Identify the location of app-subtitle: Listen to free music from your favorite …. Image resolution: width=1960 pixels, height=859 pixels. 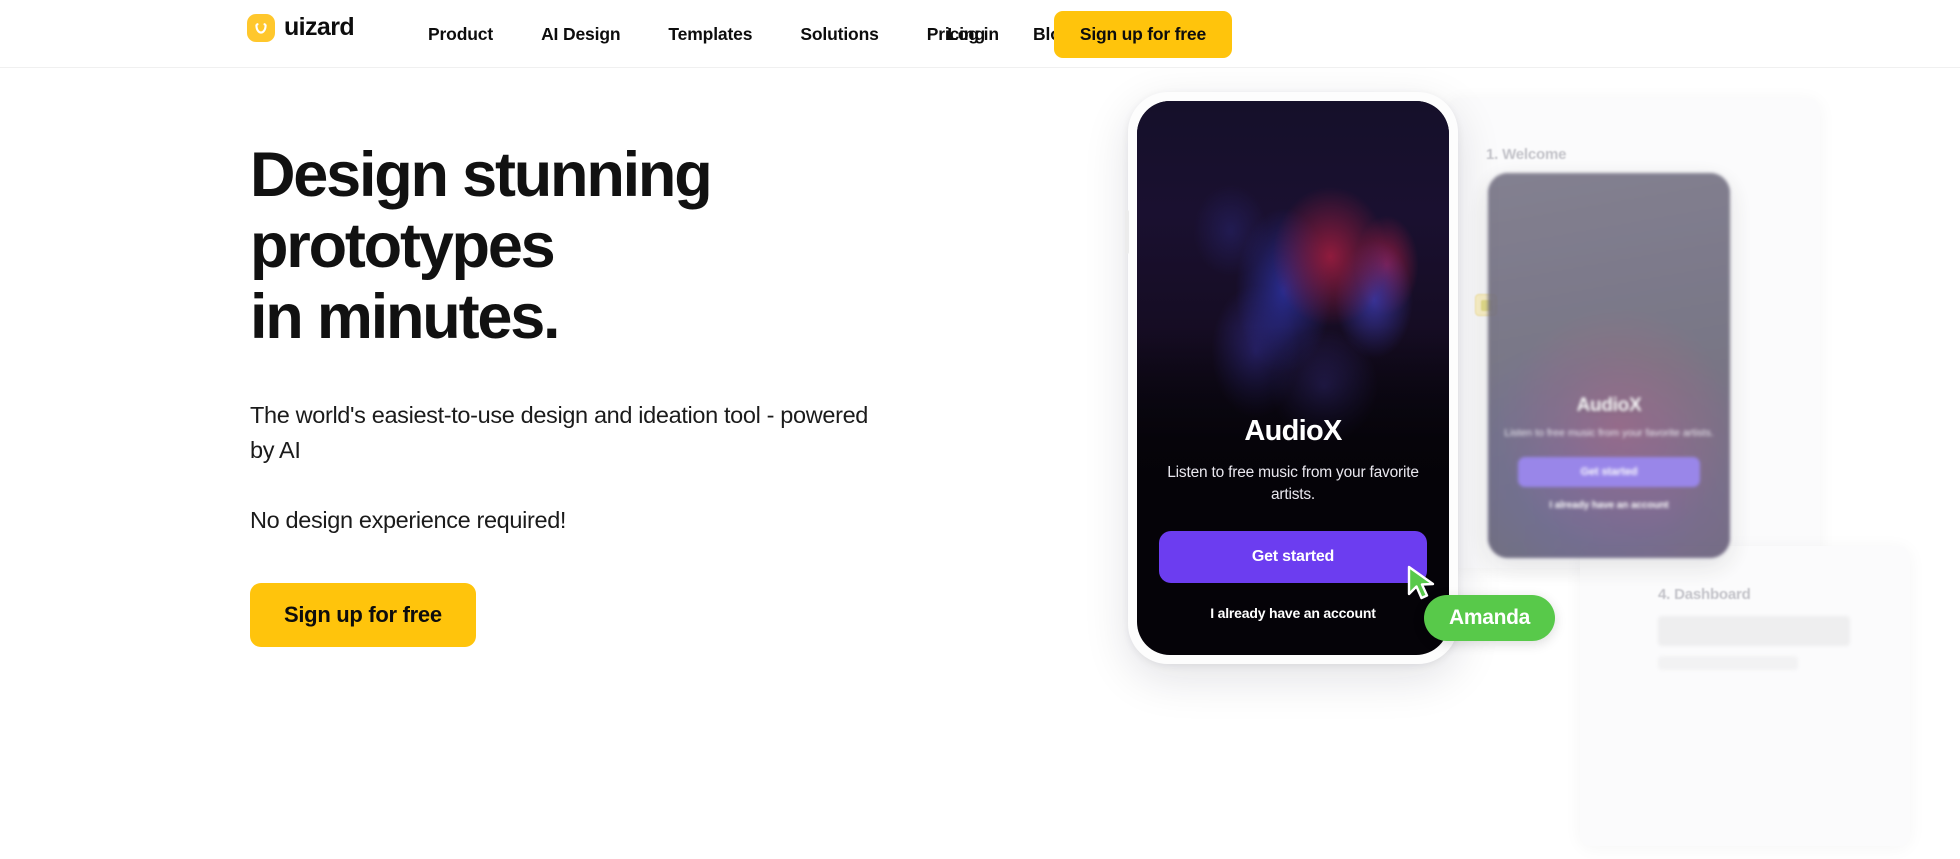
(1293, 483).